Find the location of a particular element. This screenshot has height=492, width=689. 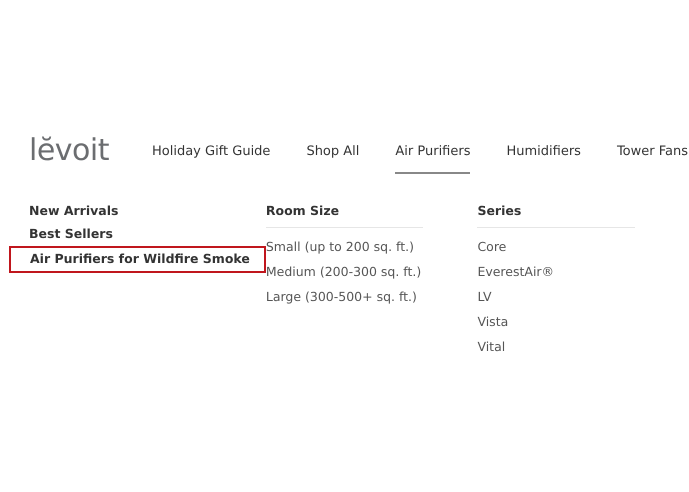

menu-link: LV is located at coordinates (556, 296).